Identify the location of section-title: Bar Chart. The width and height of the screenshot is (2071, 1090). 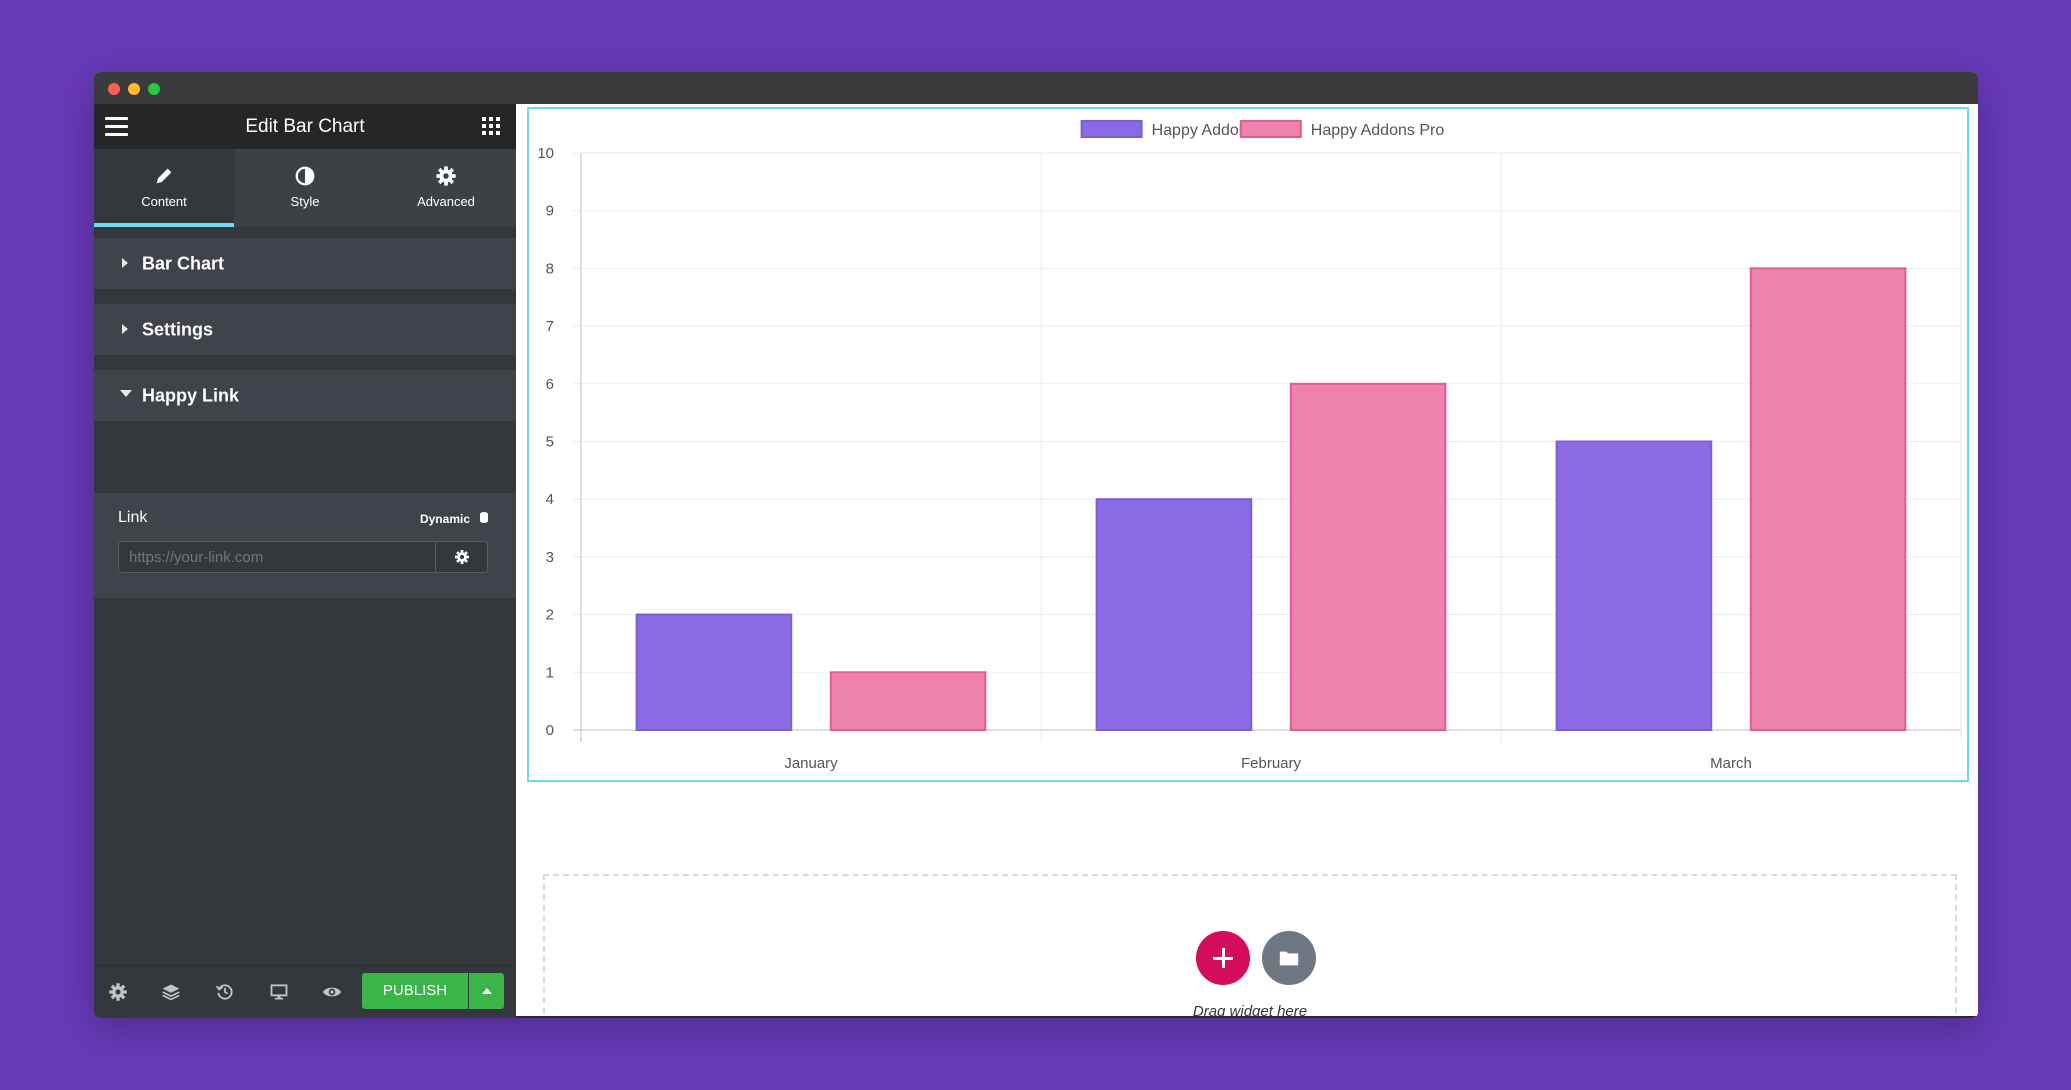
(183, 263).